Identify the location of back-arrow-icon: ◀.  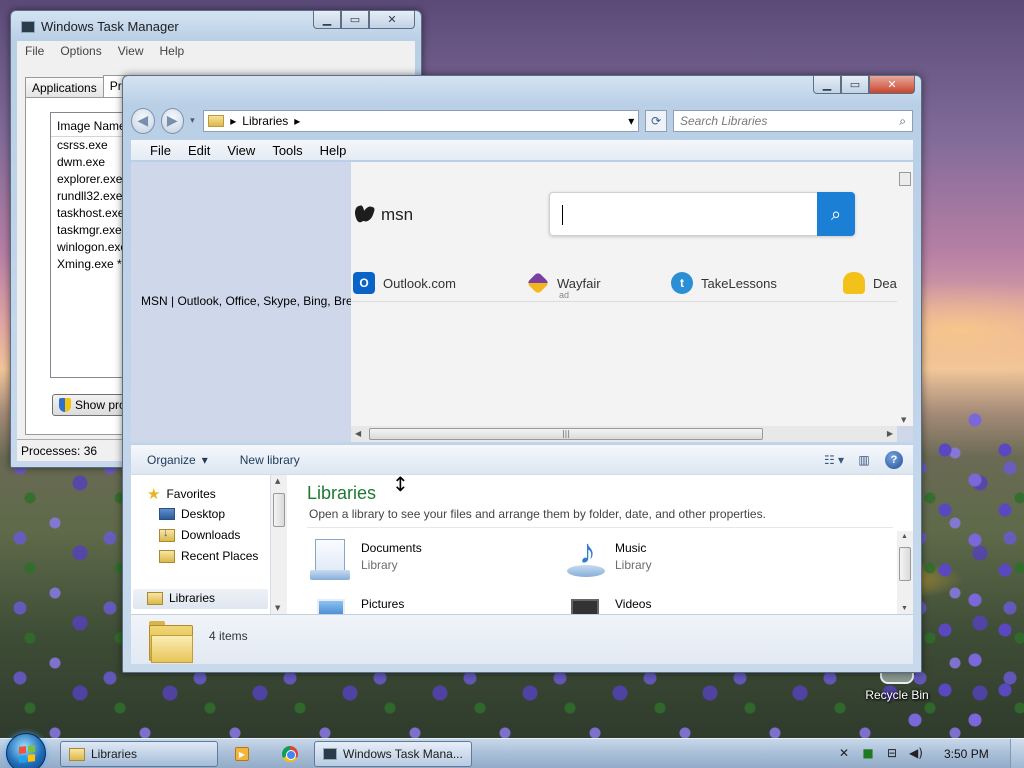
(143, 121).